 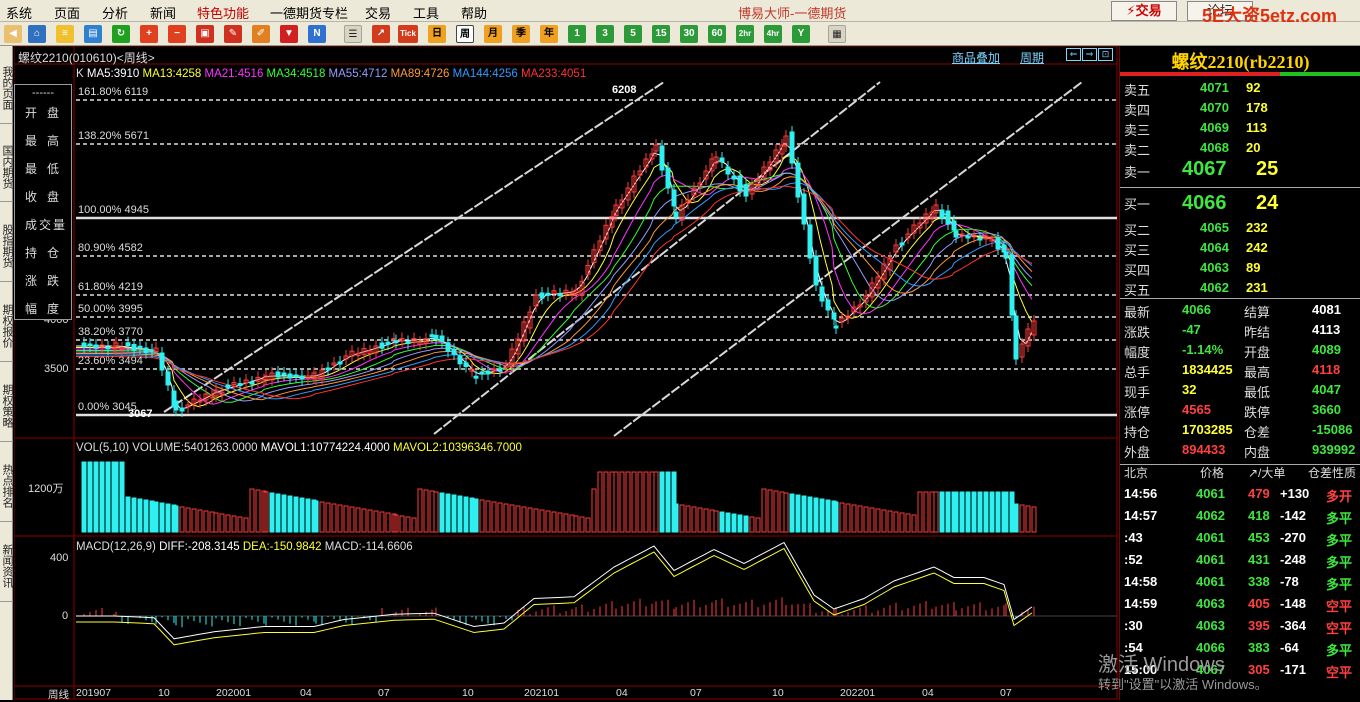 What do you see at coordinates (67, 12) in the screenshot?
I see `menu-page: 页面` at bounding box center [67, 12].